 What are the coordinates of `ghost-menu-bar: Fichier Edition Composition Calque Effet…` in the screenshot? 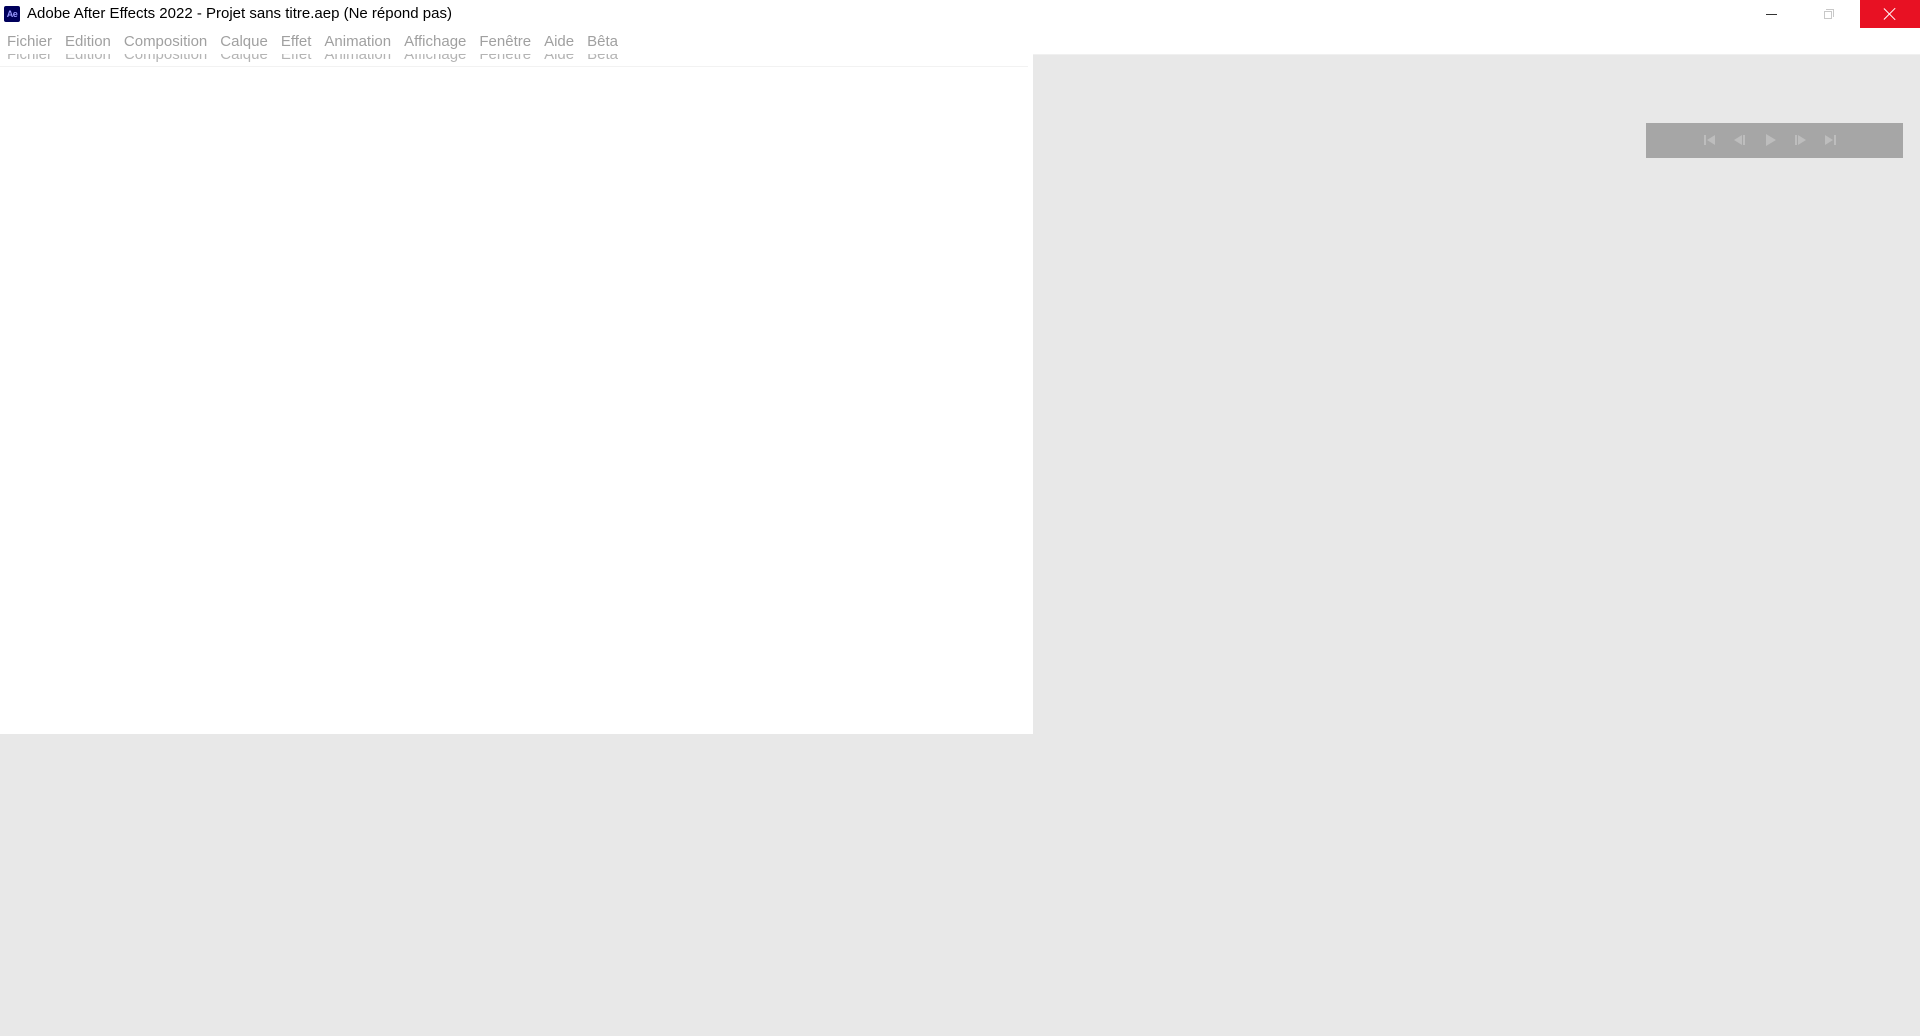 It's located at (516, 59).